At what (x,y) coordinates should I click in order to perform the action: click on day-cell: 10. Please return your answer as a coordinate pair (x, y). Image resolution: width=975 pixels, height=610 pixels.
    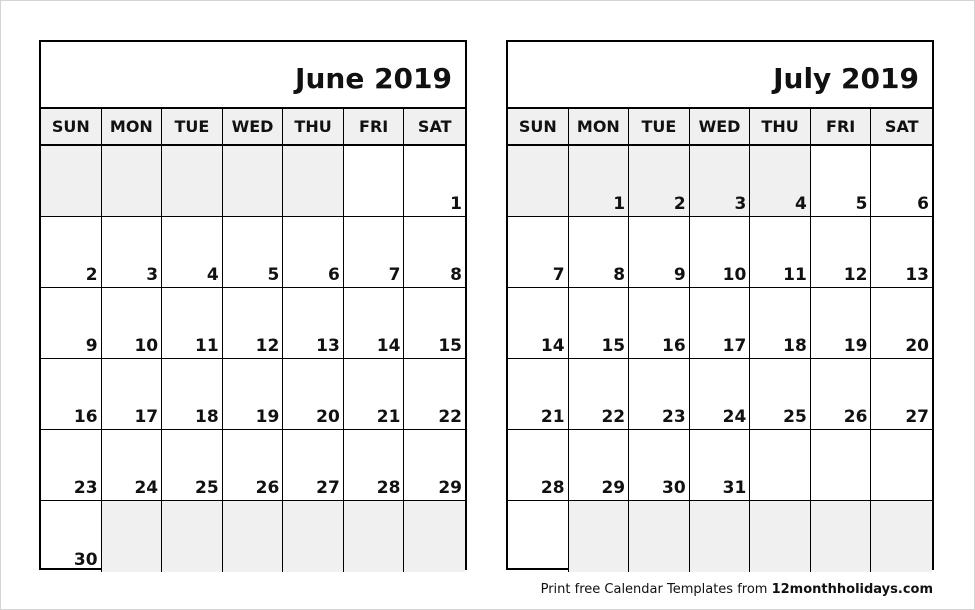
    Looking at the image, I should click on (720, 252).